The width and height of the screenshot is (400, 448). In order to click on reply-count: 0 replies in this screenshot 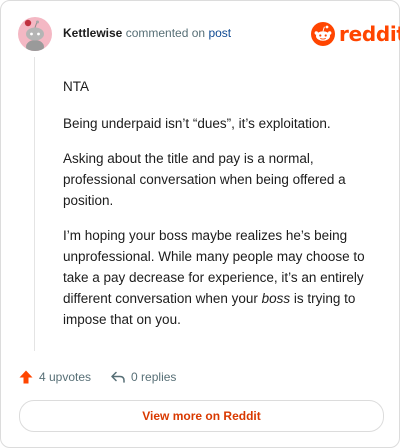, I will do `click(154, 377)`.